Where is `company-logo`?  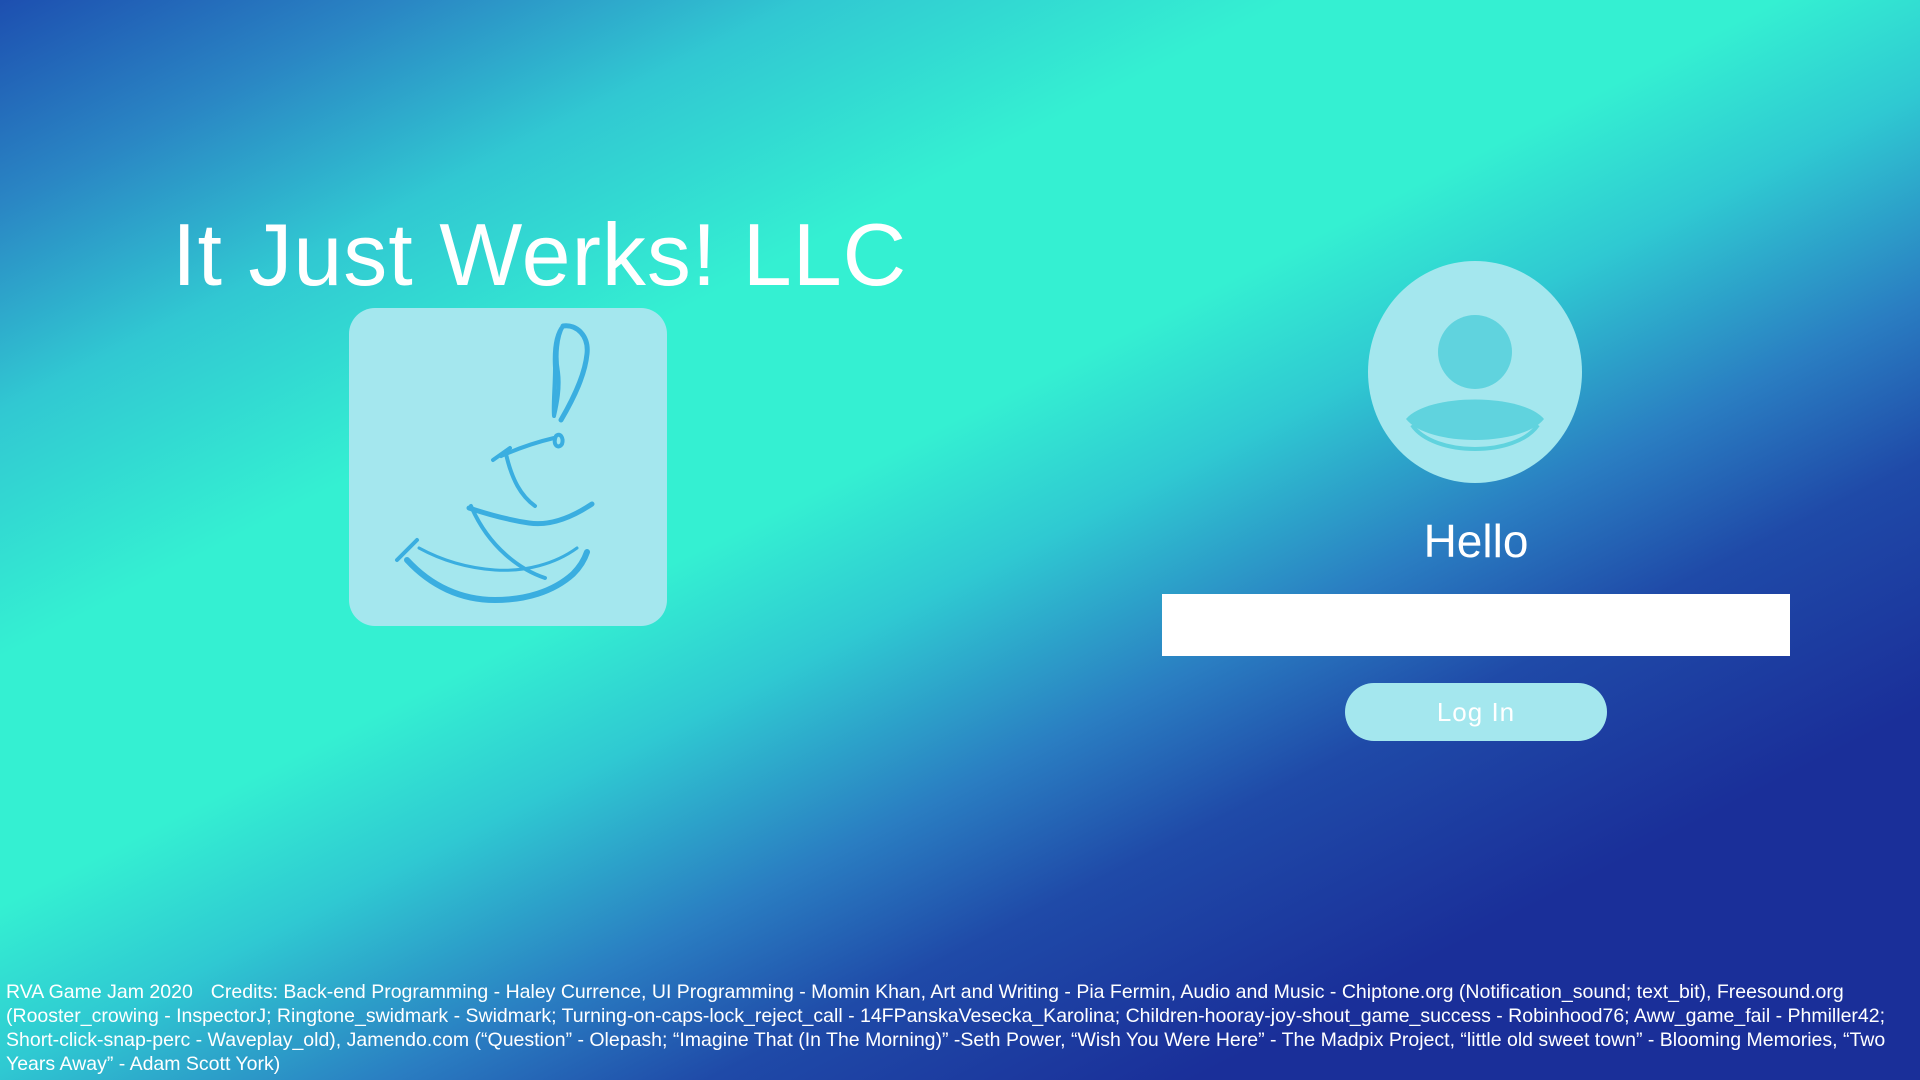 company-logo is located at coordinates (508, 467).